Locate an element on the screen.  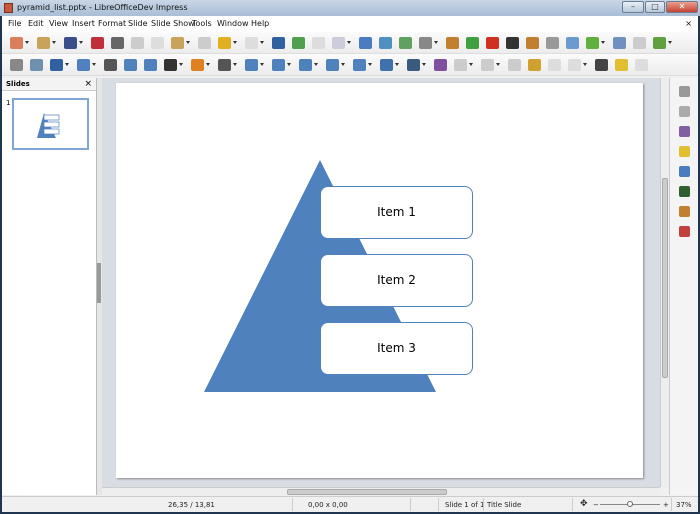
callouts-icon is located at coordinates (359, 65).